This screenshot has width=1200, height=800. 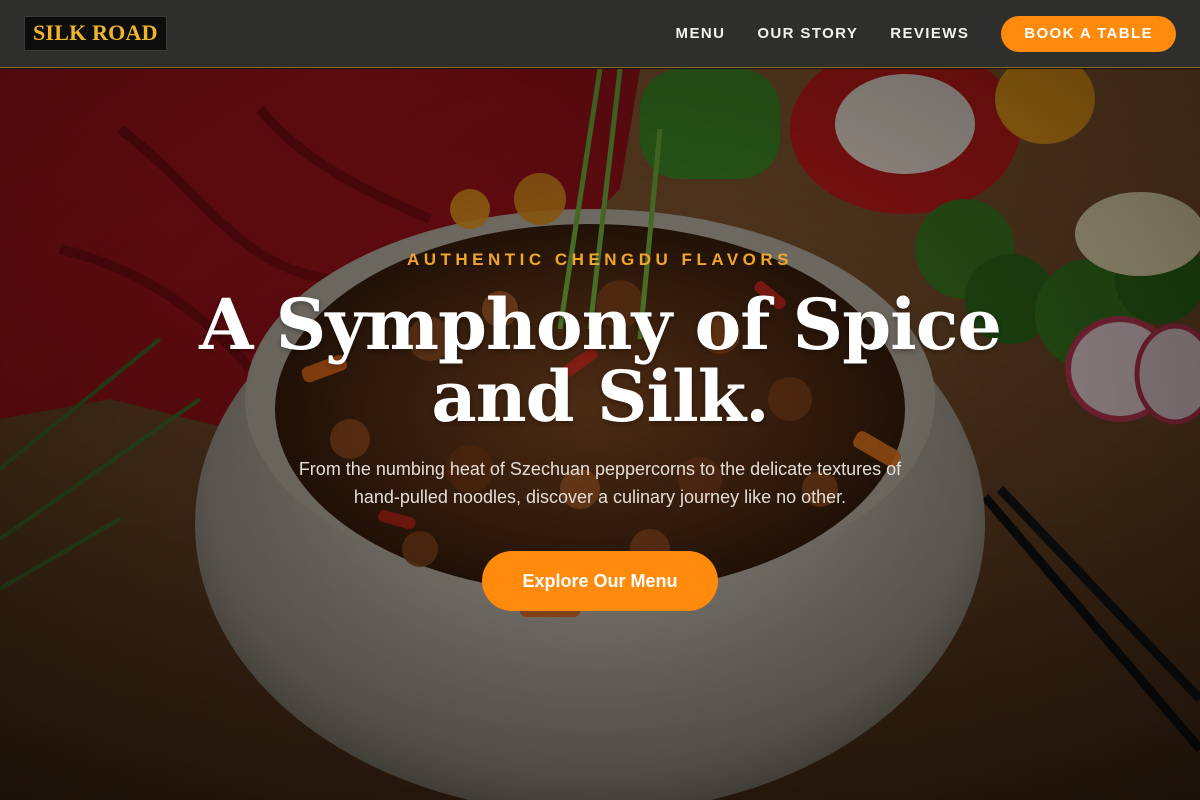 What do you see at coordinates (807, 33) in the screenshot?
I see `nav-link-our-story: OUR STORY` at bounding box center [807, 33].